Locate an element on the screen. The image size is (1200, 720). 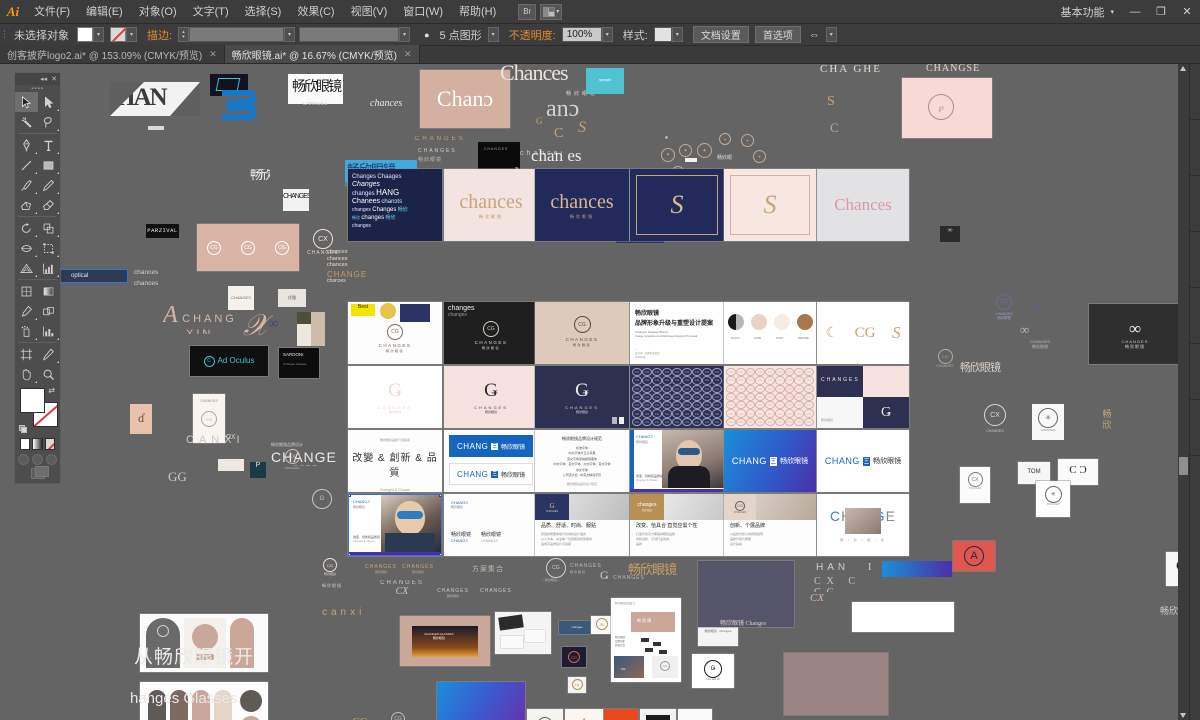
fill-swatch is located at coordinates (85, 34).